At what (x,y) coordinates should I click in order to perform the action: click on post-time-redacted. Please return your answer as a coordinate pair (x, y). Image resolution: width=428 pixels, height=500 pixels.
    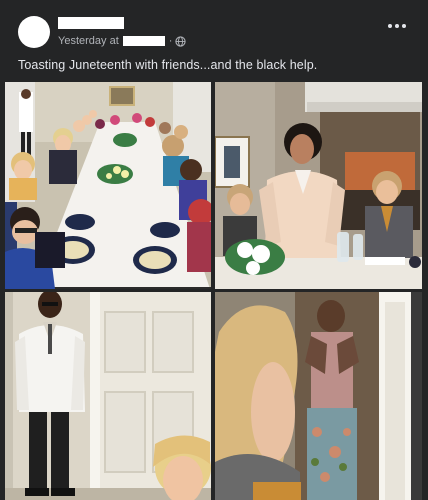
    Looking at the image, I should click on (143, 41).